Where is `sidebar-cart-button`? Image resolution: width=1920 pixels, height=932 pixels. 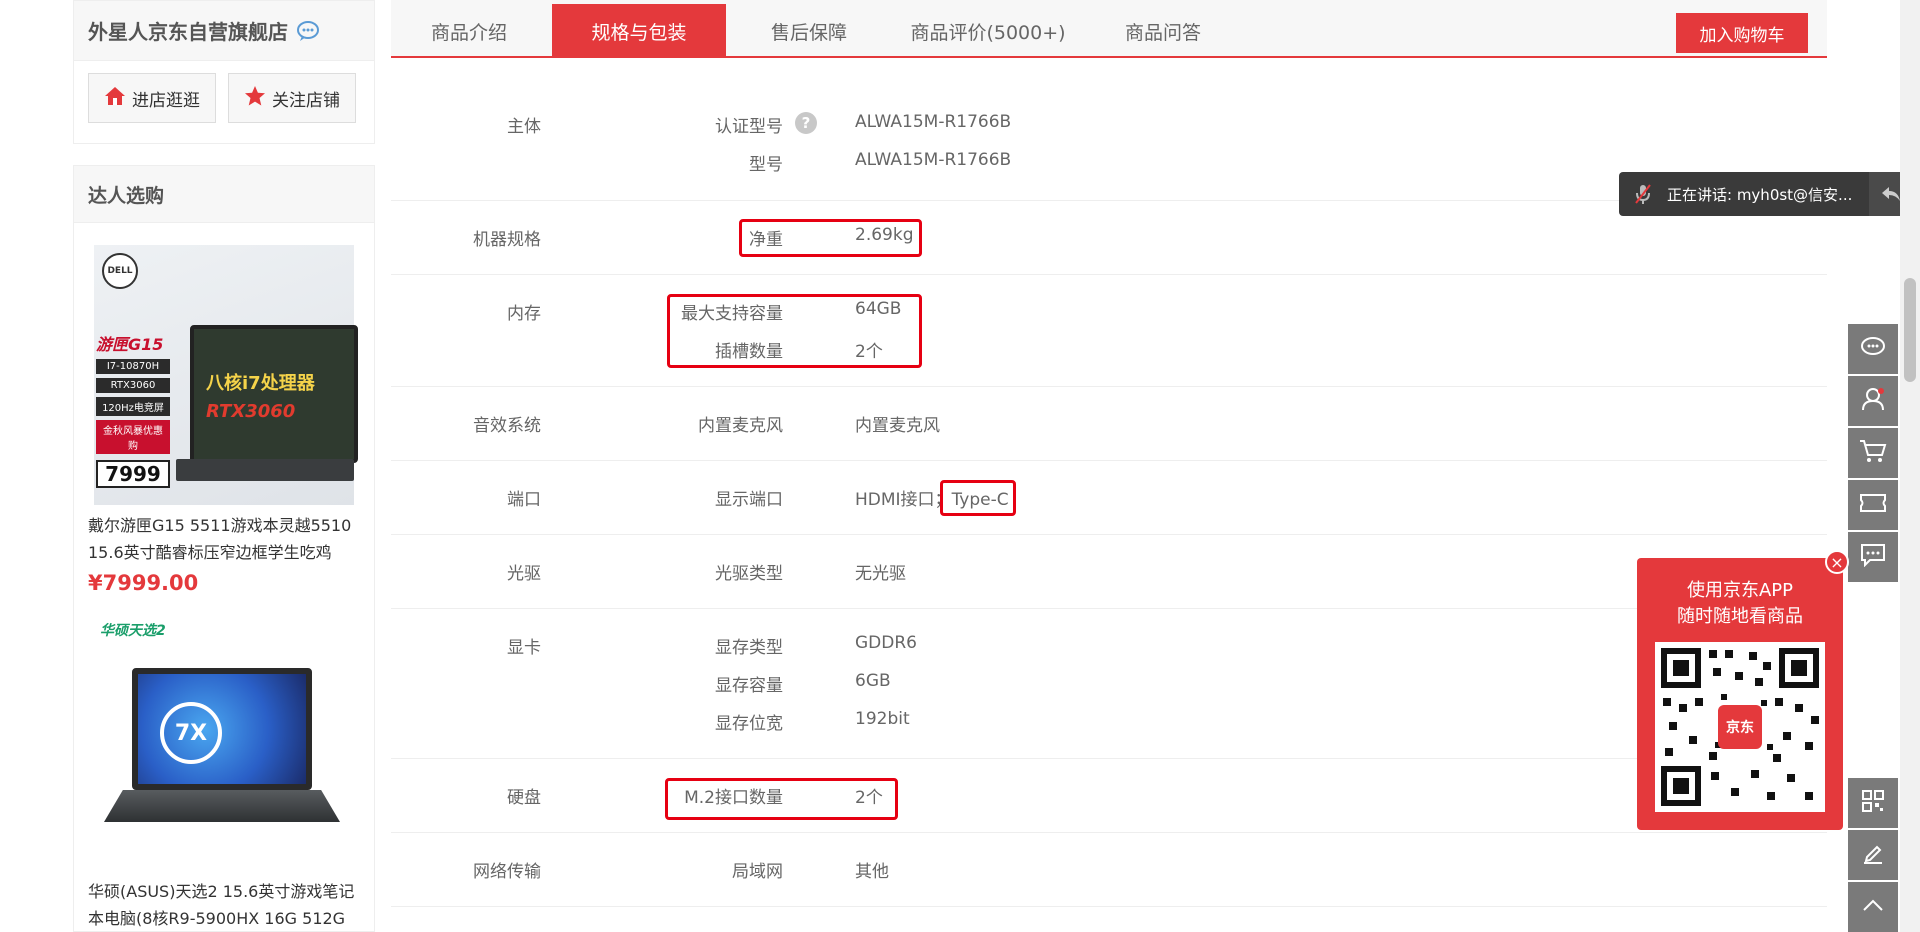
sidebar-cart-button is located at coordinates (1873, 453).